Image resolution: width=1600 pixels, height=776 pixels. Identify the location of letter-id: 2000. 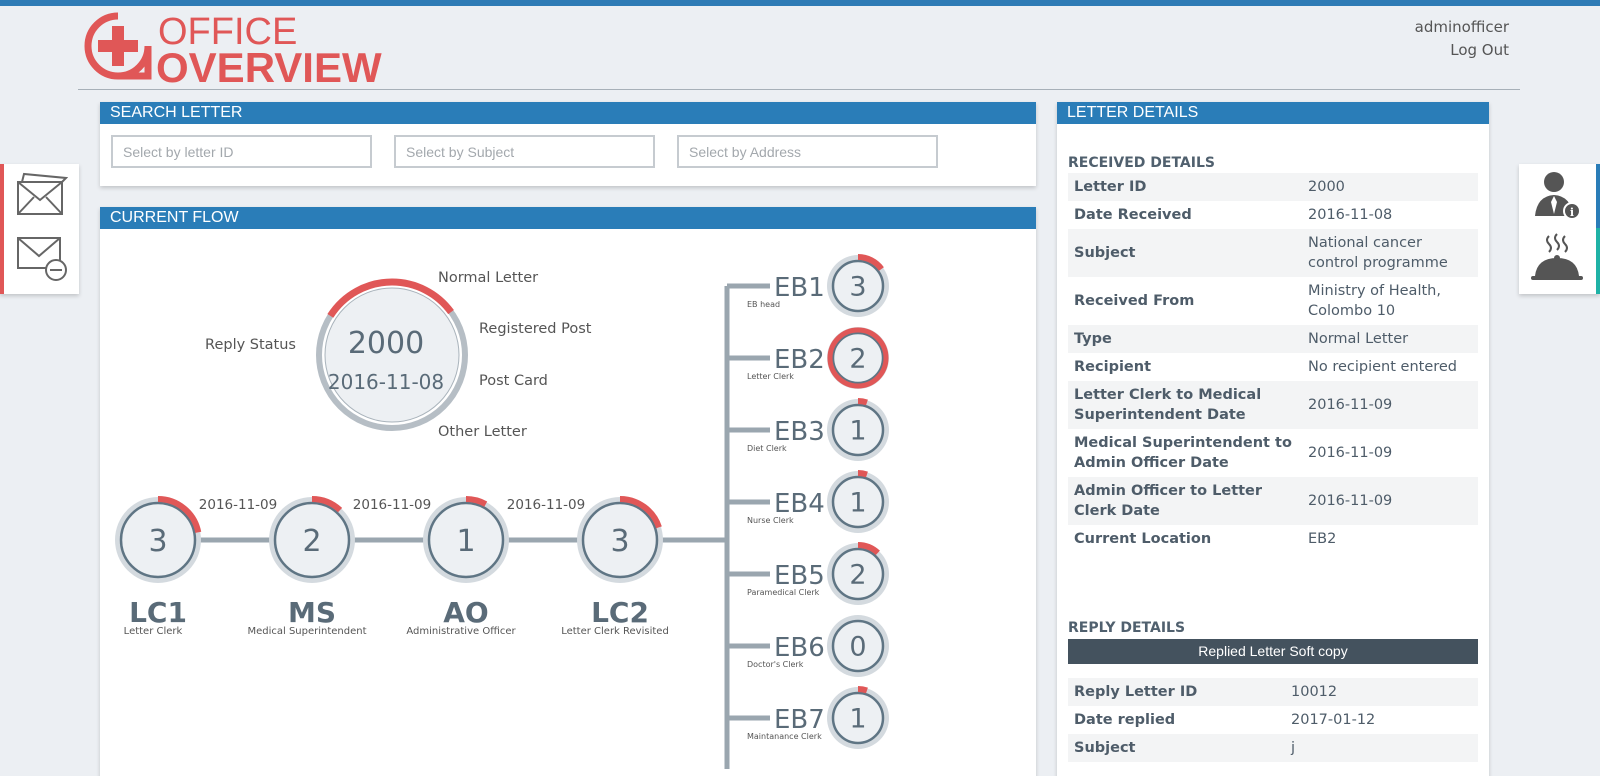
(386, 343).